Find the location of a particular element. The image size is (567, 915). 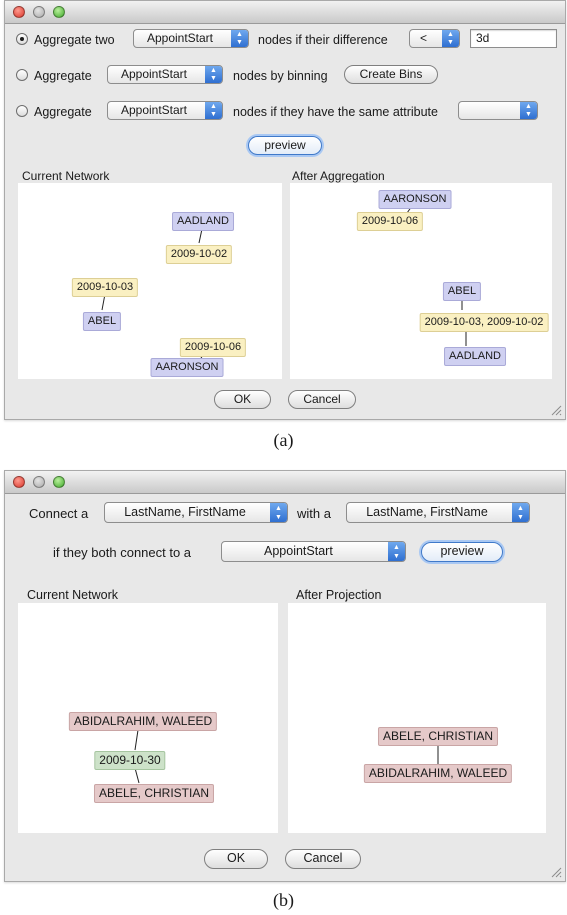

same-attribute-label: nodes if they have the same attribute is located at coordinates (335, 112).